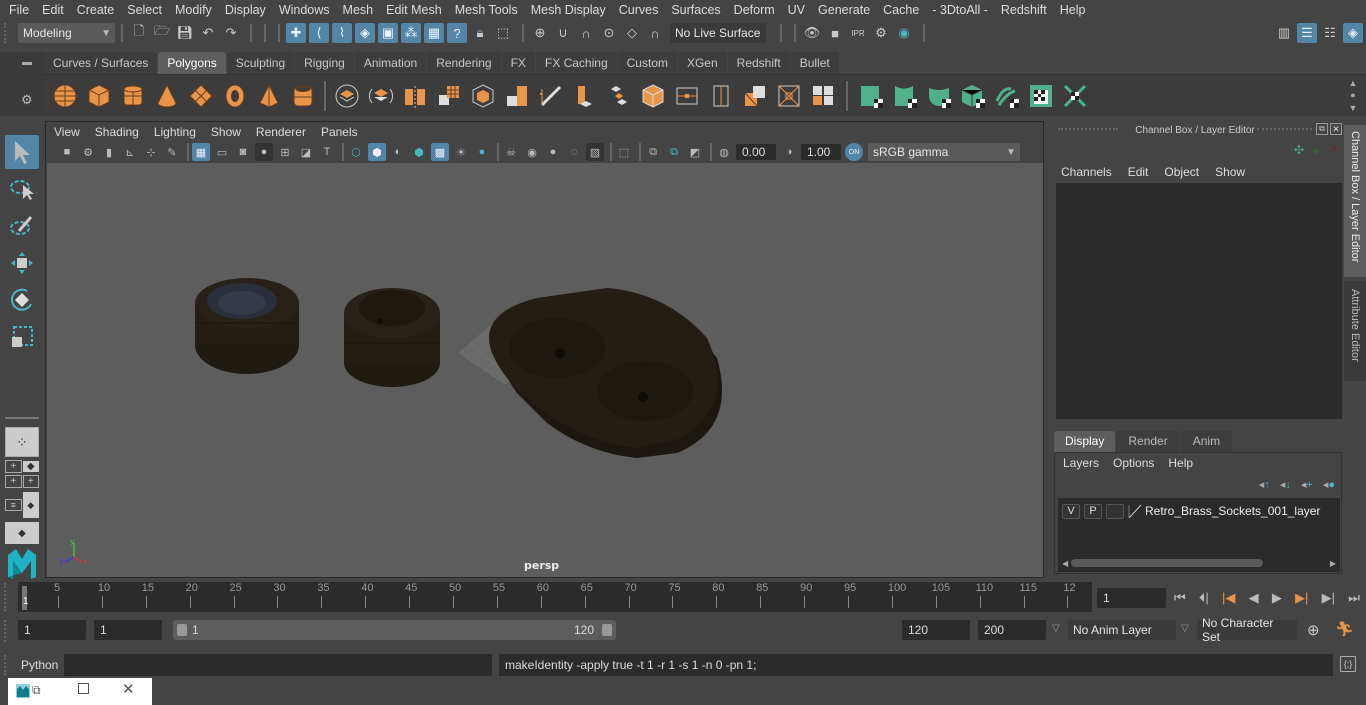 The width and height of the screenshot is (1366, 705). I want to click on move-layer-down-icon: ◂↓, so click(1285, 484).